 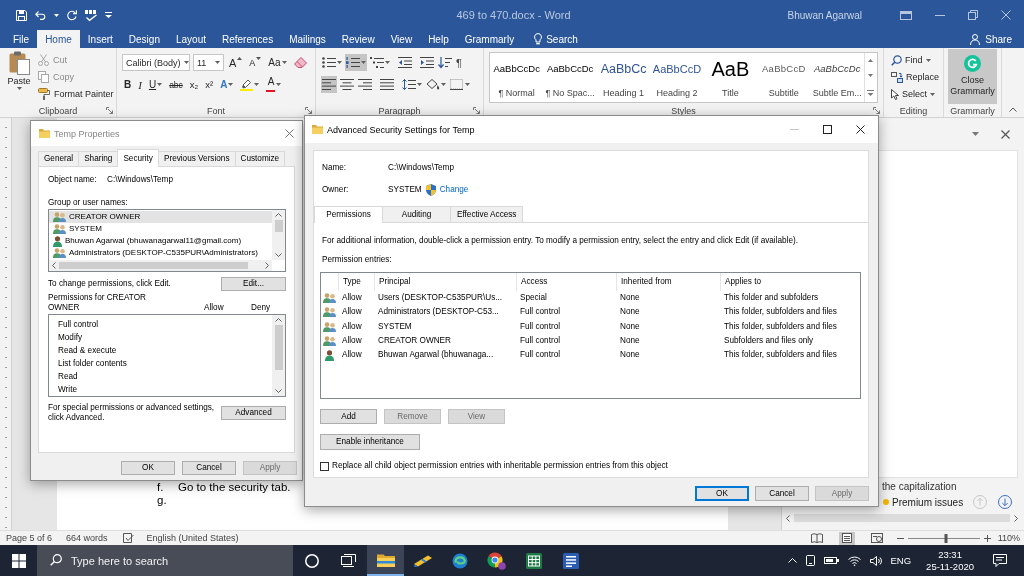 I want to click on superscript-button: x², so click(x=209, y=84).